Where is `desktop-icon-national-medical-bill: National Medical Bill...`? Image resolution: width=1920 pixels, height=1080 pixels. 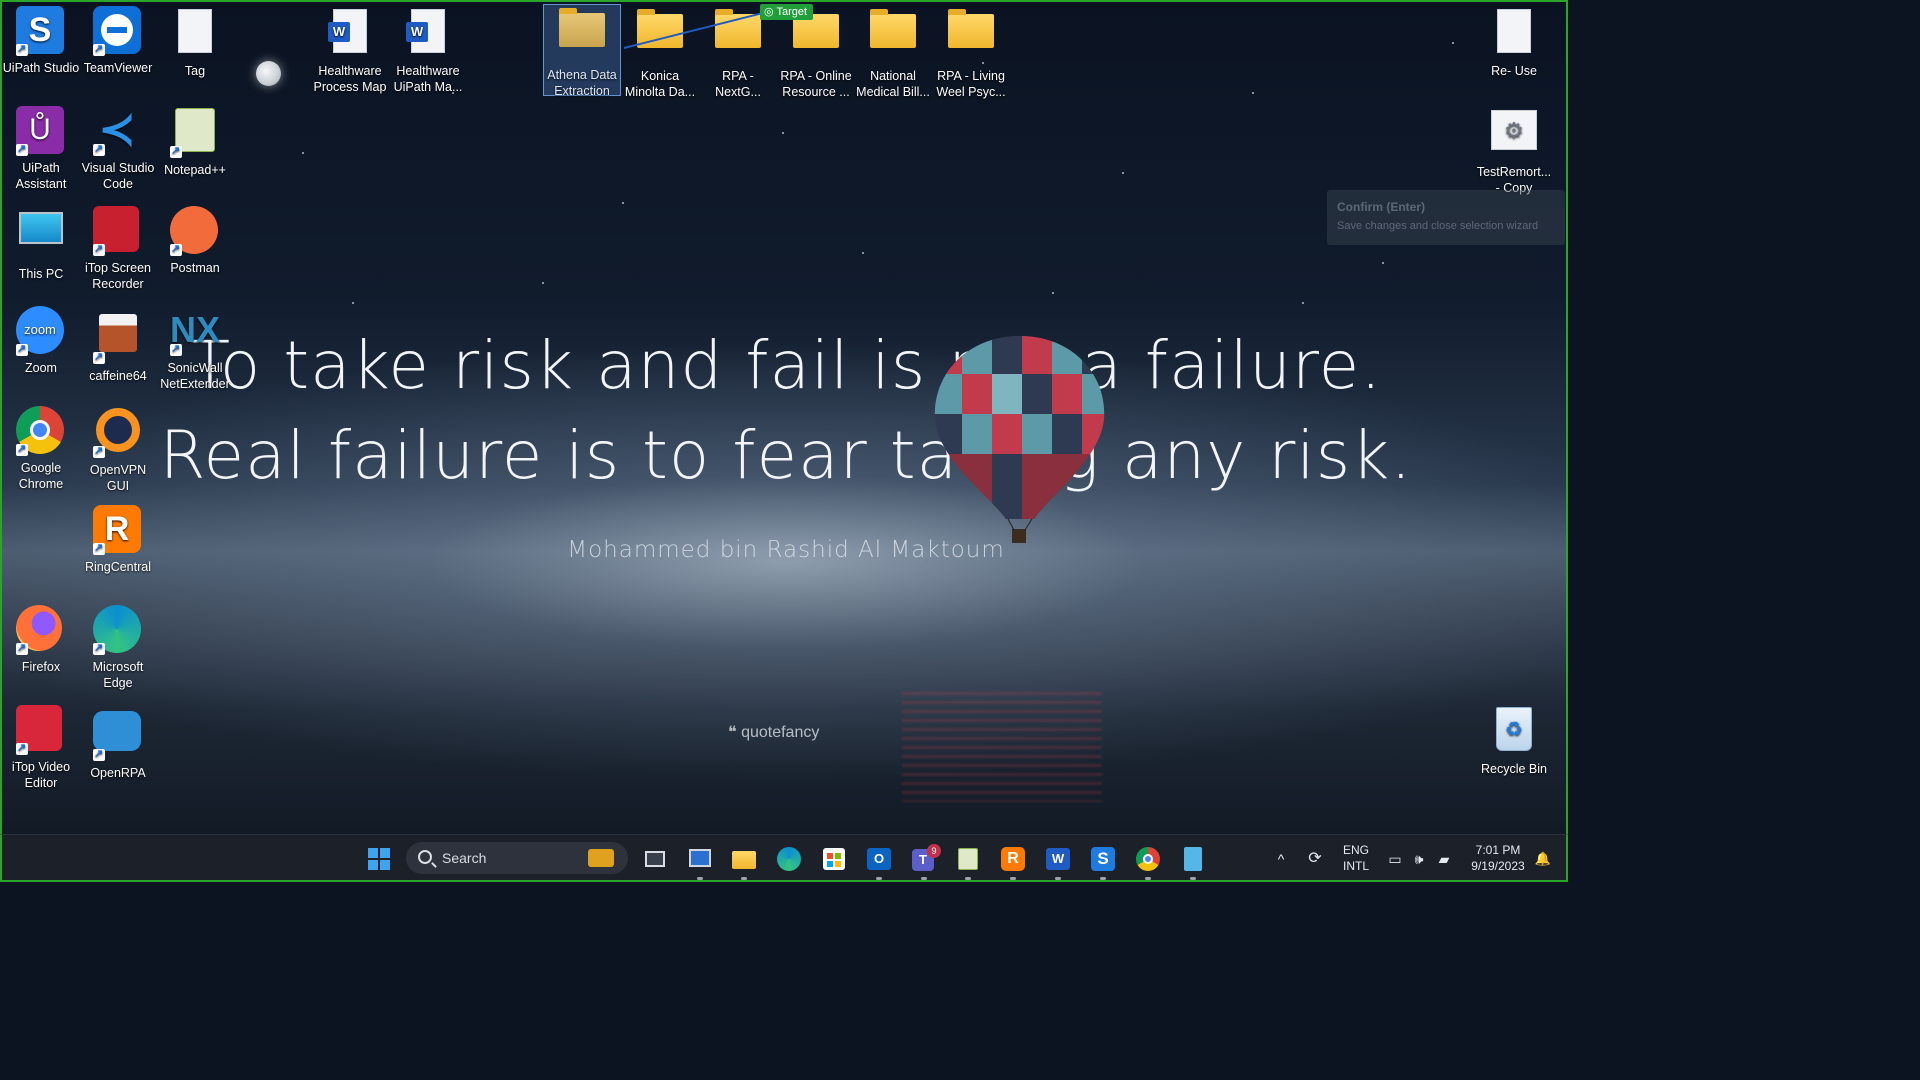
desktop-icon-national-medical-bill: National Medical Bill... is located at coordinates (893, 53).